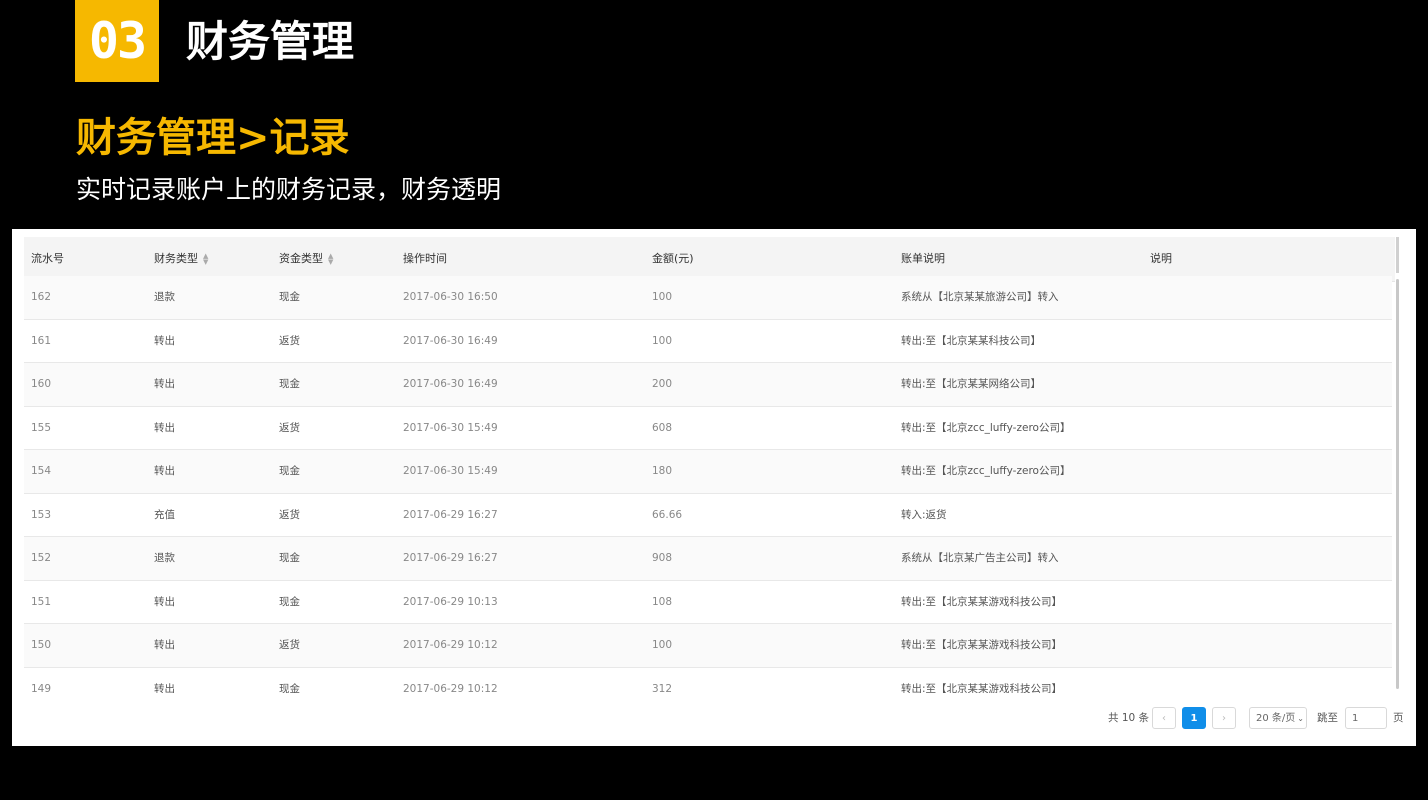 The image size is (1428, 800). I want to click on cell-bill-description: 转出:至【北京某某科技公司】, so click(971, 340).